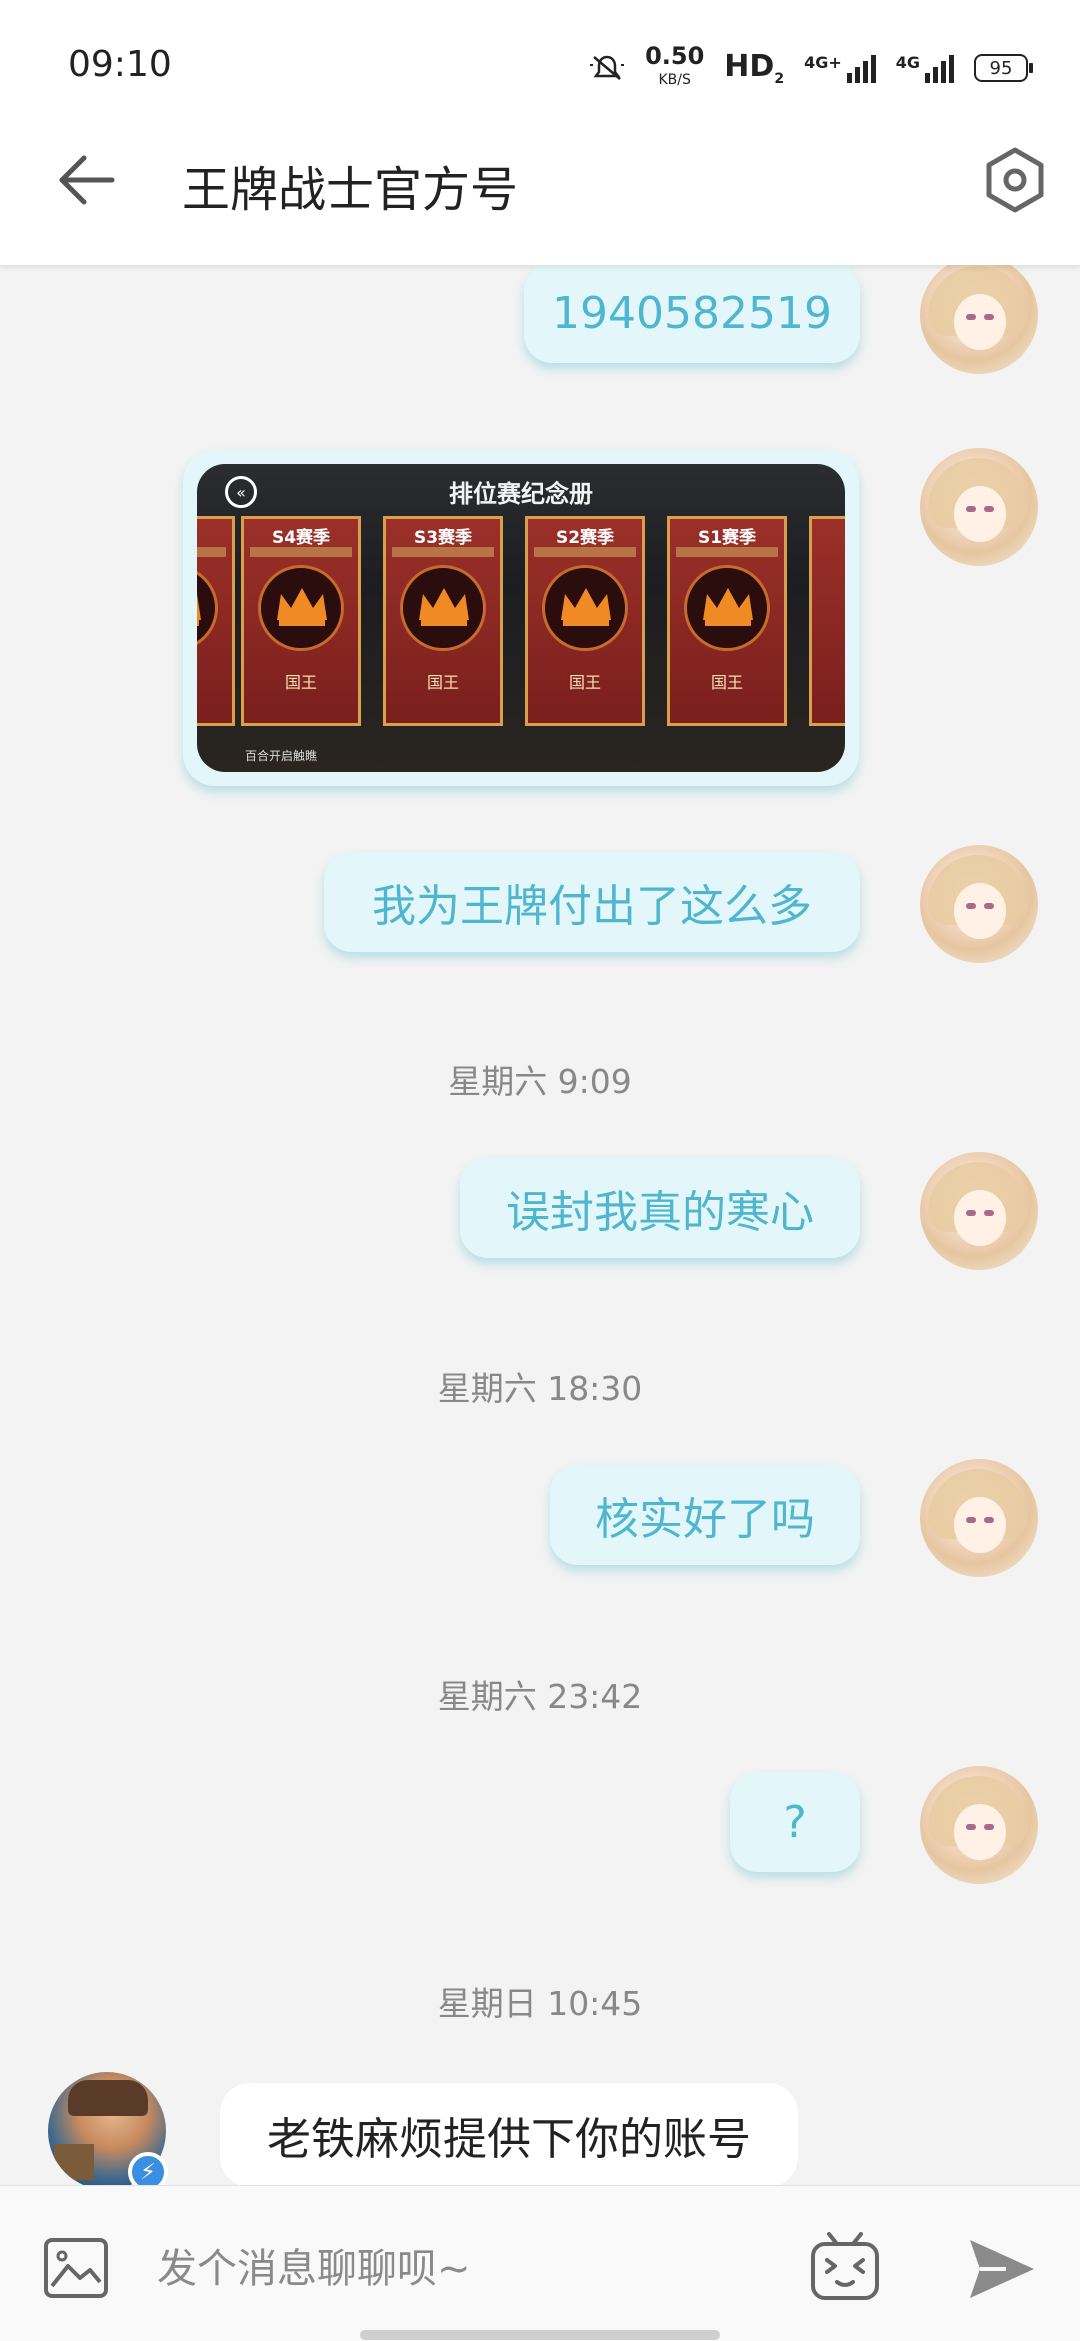 The image size is (1080, 2341). I want to click on status-icons: 0.50 KB/S HD2 4G+ 4G 95, so click(811, 68).